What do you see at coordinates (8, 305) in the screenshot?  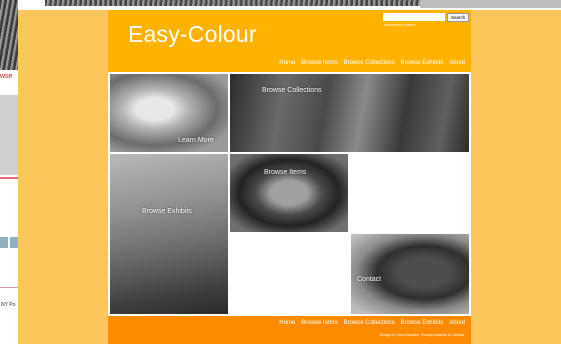 I see `background-footer-text: NY Po` at bounding box center [8, 305].